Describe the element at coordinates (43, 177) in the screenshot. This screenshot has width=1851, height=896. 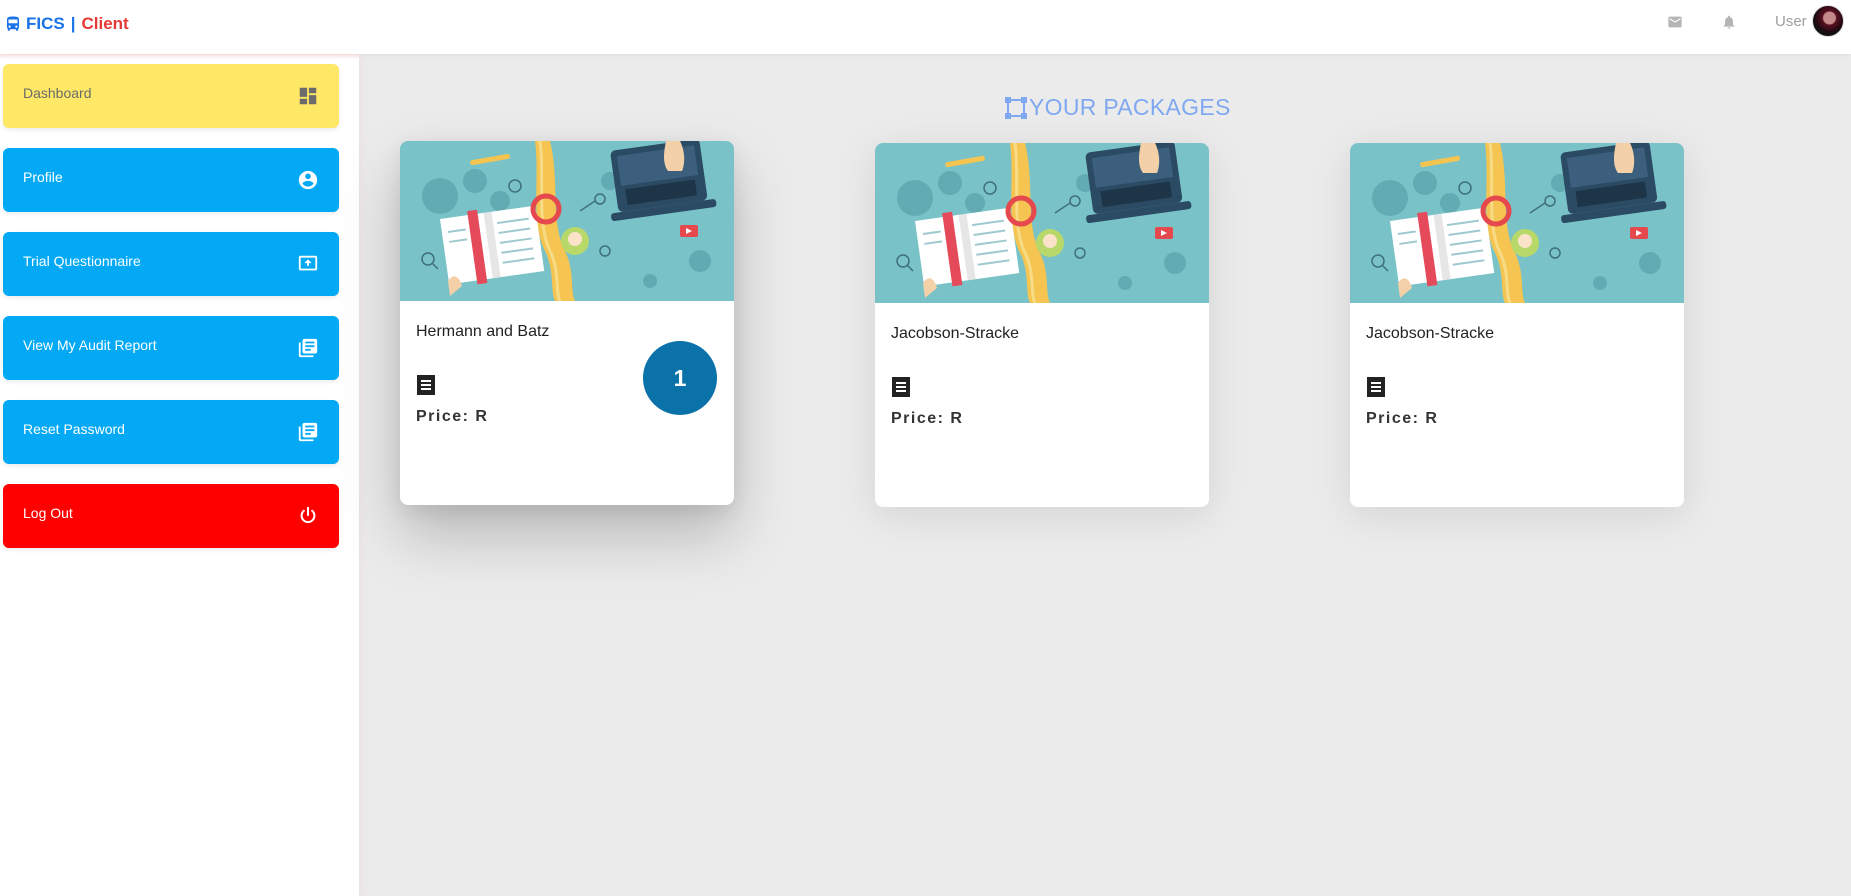
I see `sidebar-item-label: Profile` at that location.